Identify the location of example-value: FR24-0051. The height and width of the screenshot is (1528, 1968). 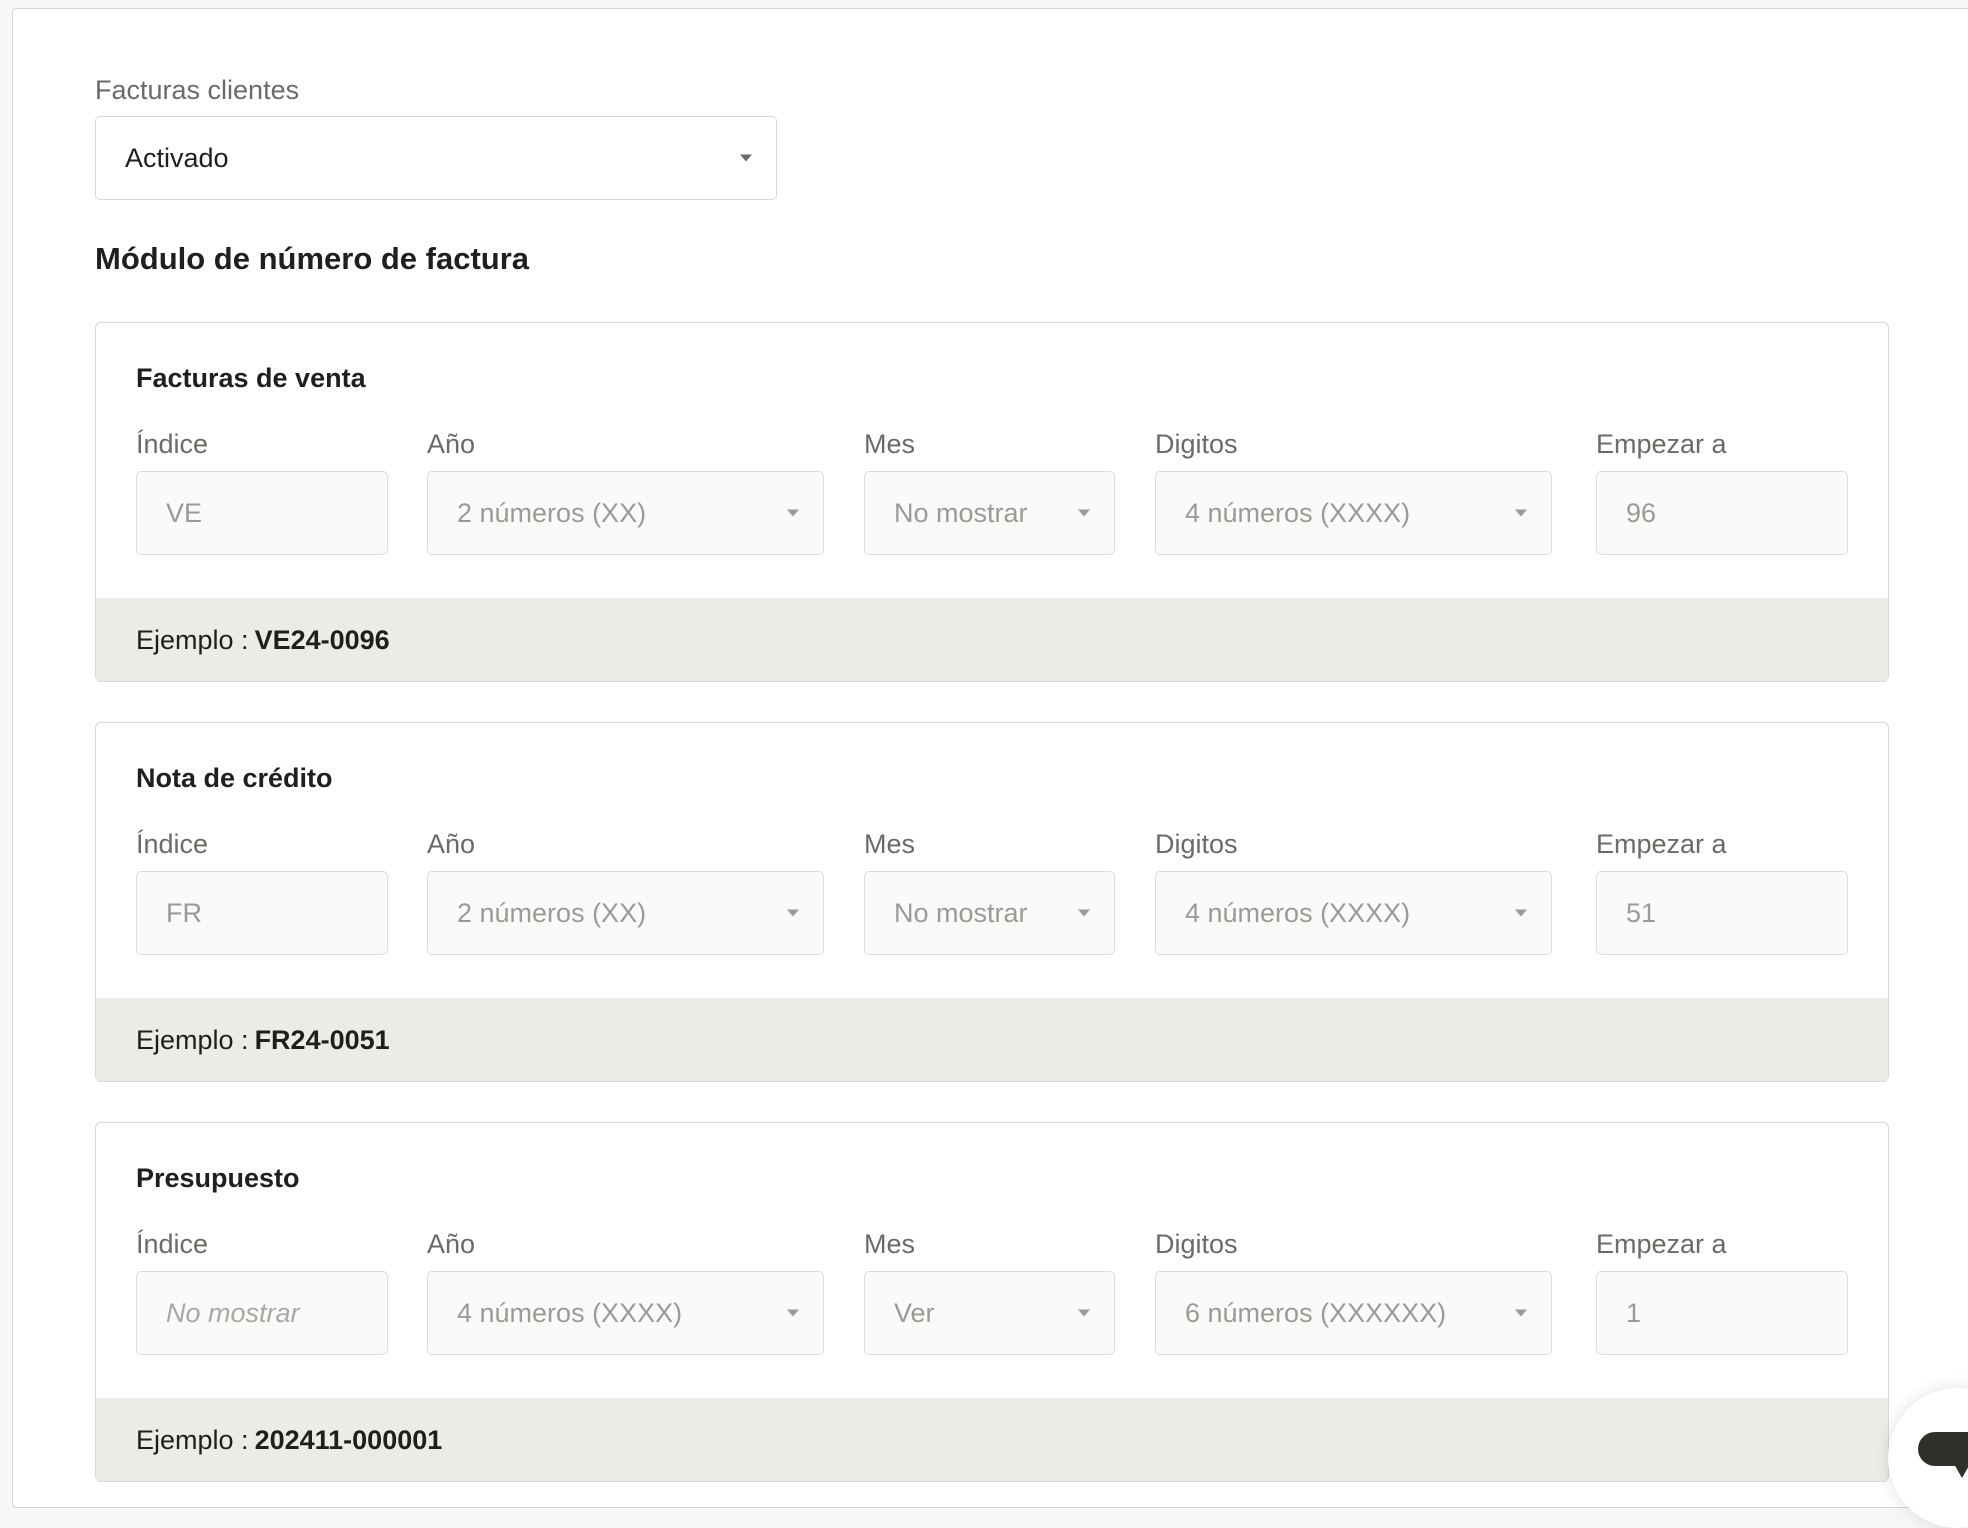
(322, 1040).